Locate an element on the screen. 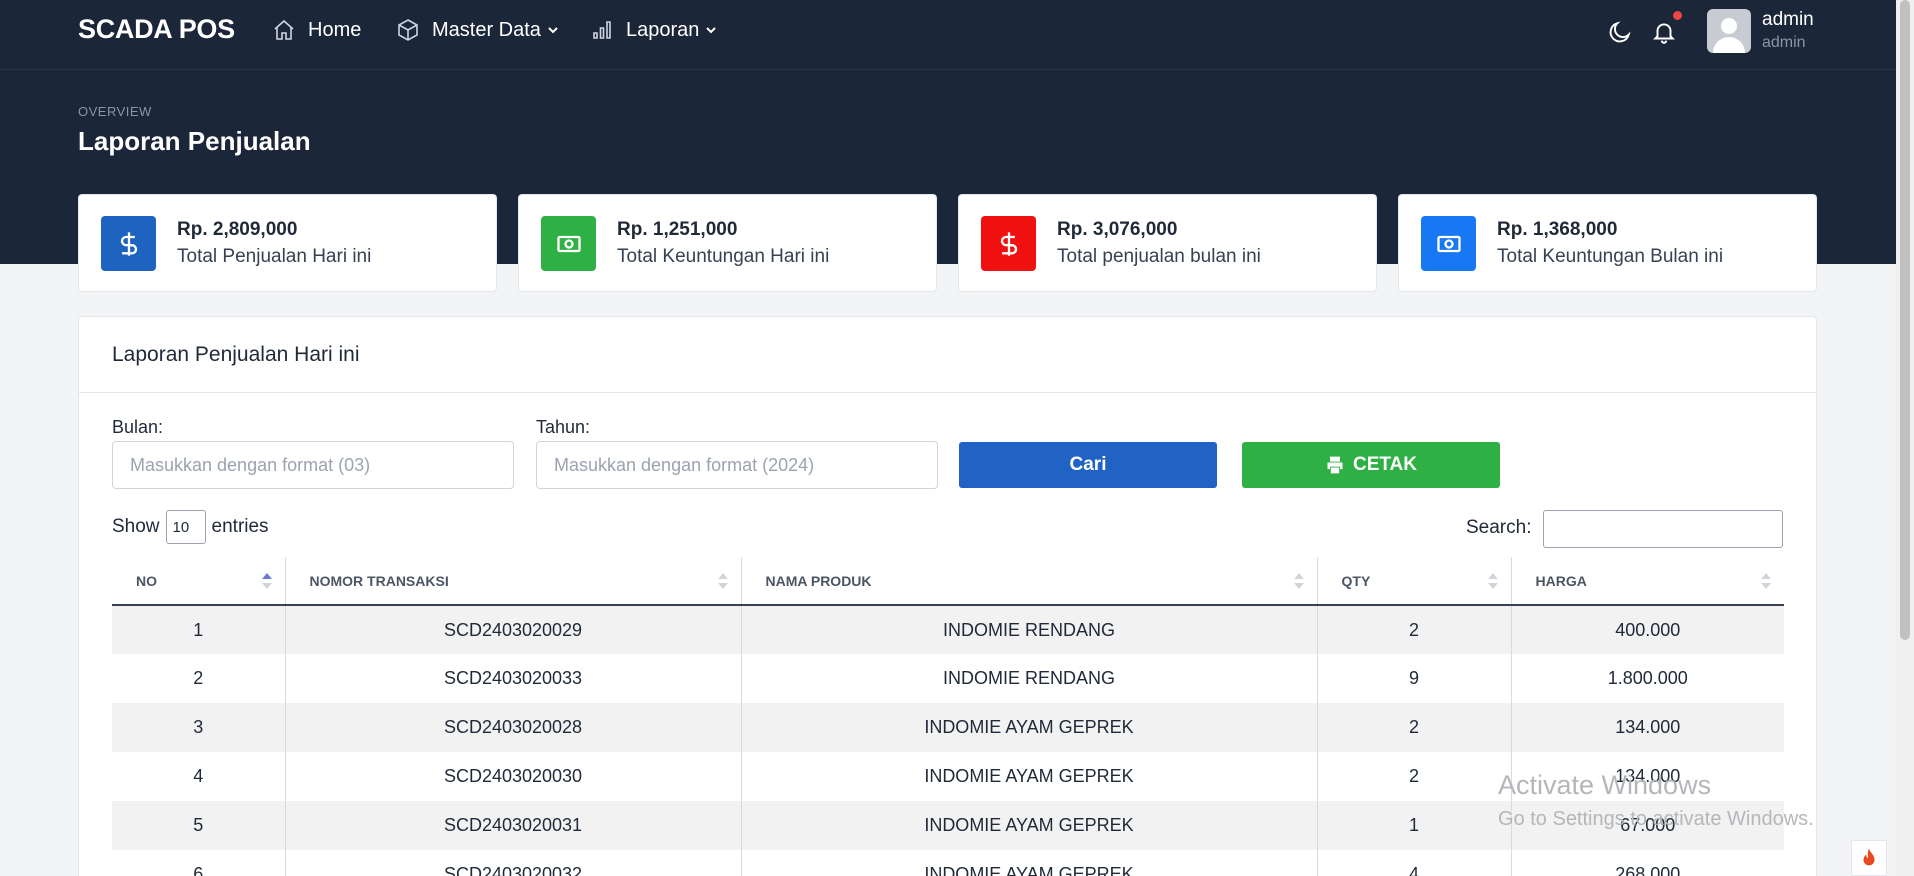 This screenshot has height=876, width=1914. cetak-label: CETAK is located at coordinates (1385, 464).